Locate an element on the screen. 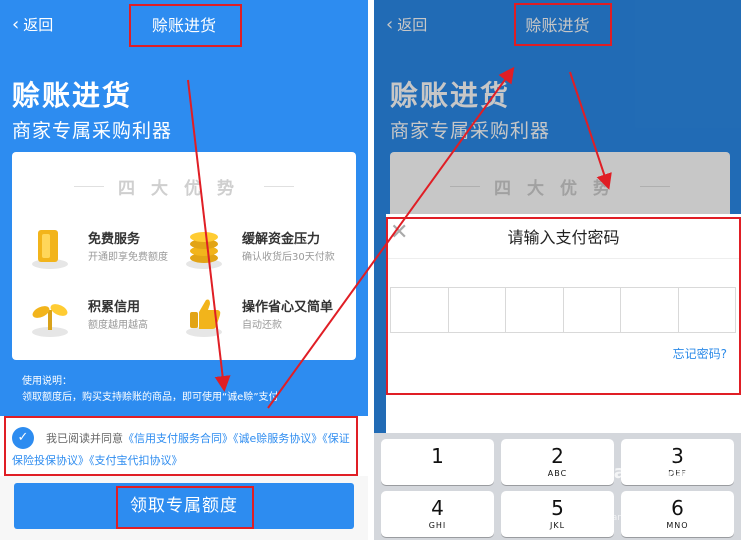 The image size is (741, 540). key-letters: GHI is located at coordinates (437, 525).